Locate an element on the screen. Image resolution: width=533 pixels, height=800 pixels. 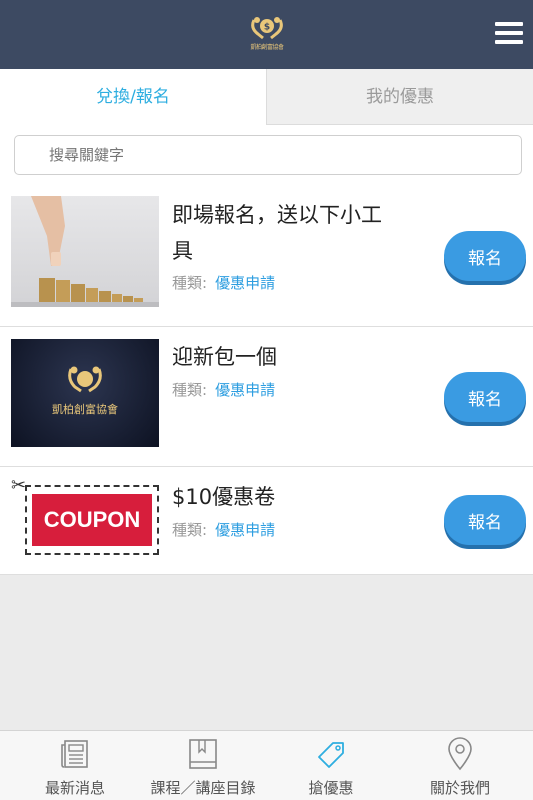
item-title: 即場報名，送以下小工具 is located at coordinates (277, 233).